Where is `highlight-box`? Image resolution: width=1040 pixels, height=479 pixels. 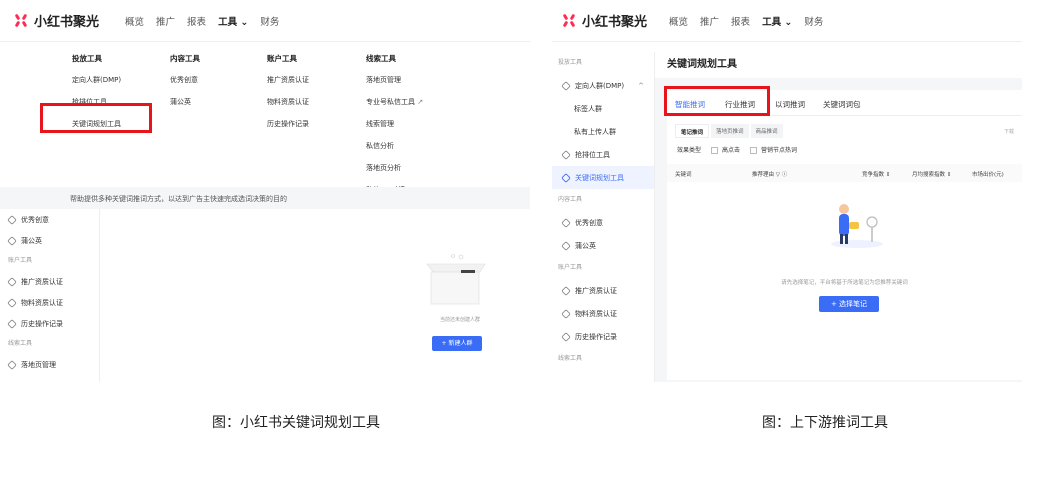
highlight-box is located at coordinates (717, 101).